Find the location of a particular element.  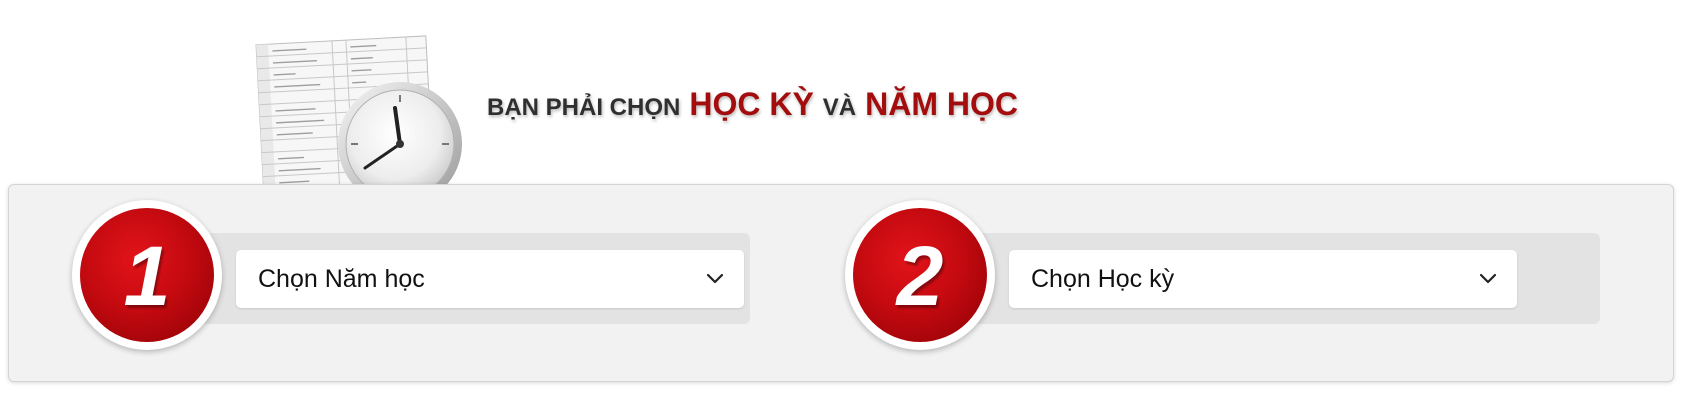

title-year: NĂM HỌC is located at coordinates (942, 104).